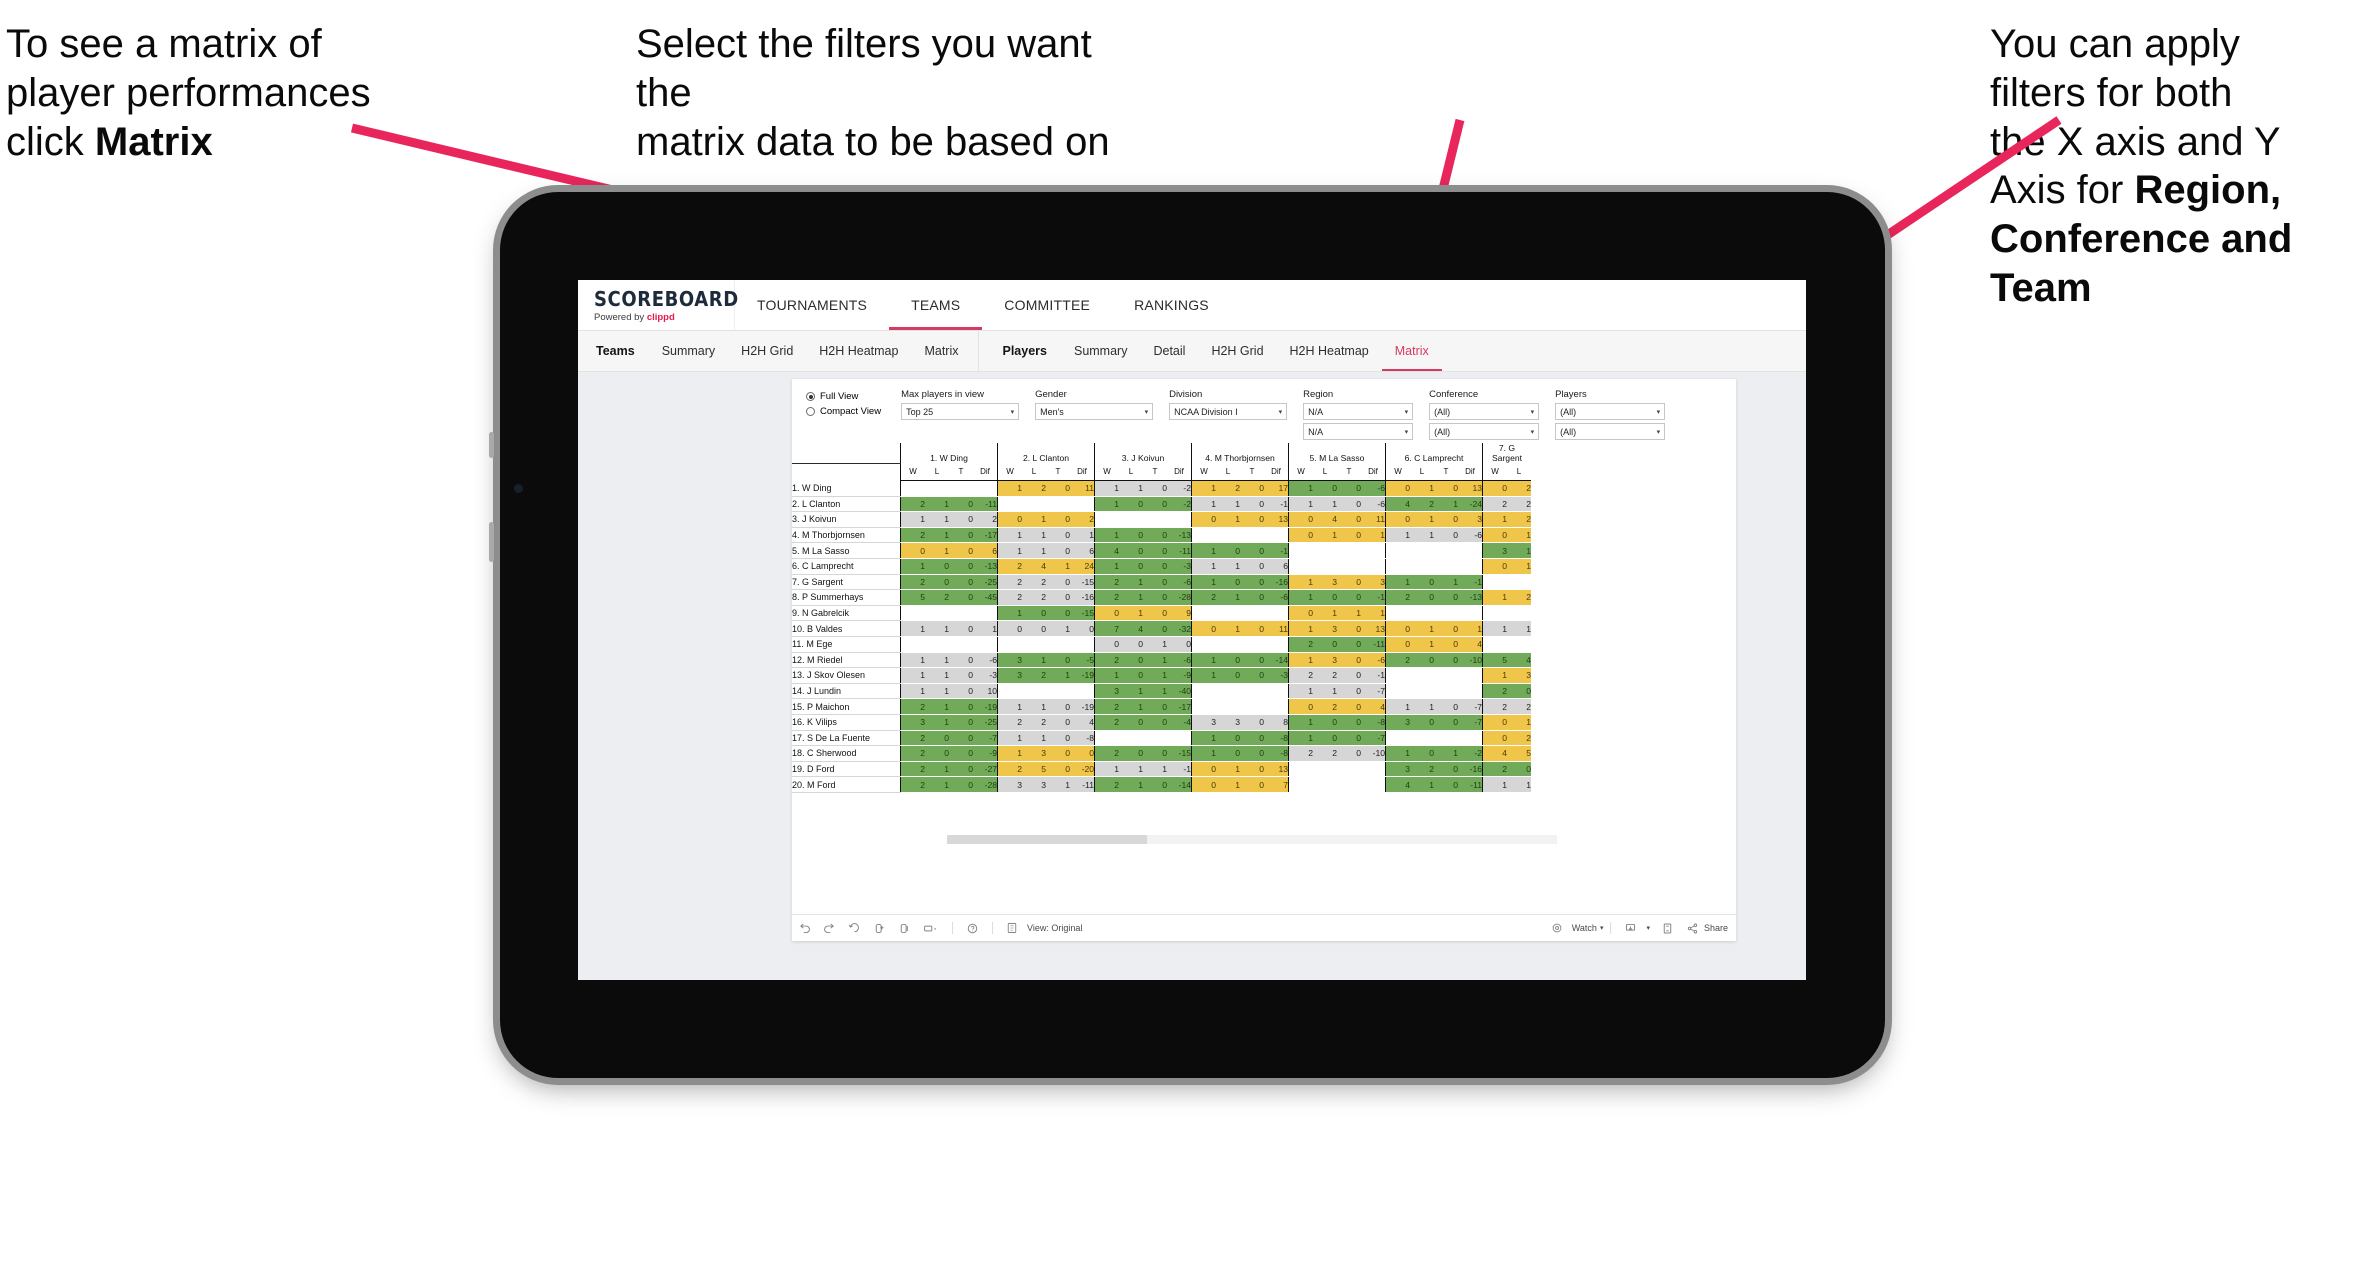  I want to click on matrix-cell: -40, so click(1179, 691).